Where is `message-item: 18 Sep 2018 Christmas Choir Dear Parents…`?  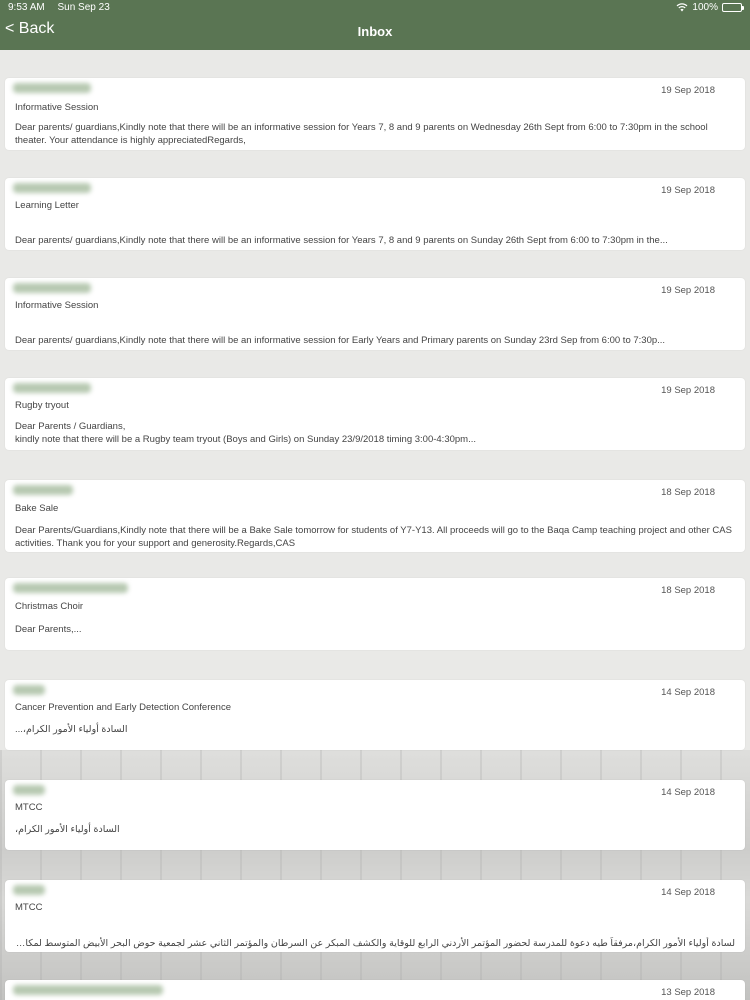
message-item: 18 Sep 2018 Christmas Choir Dear Parents… is located at coordinates (375, 614).